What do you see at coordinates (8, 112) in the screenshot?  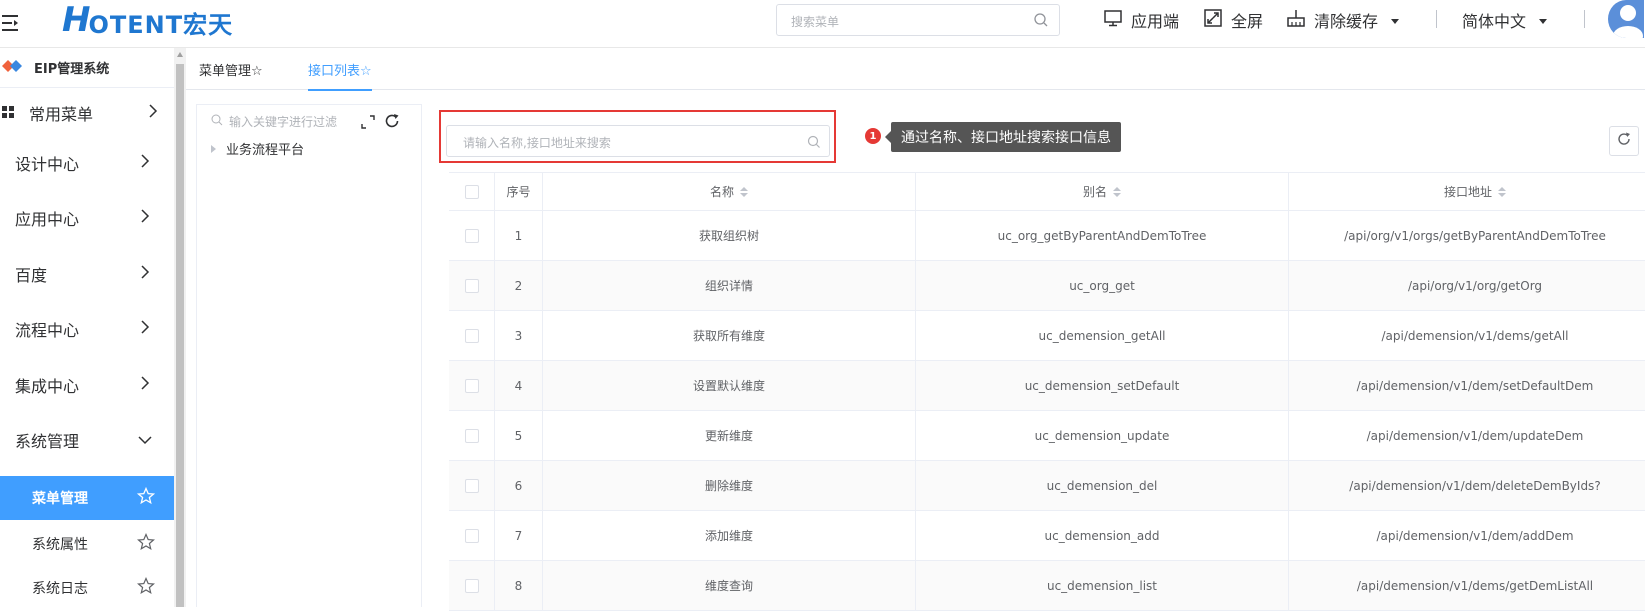 I see `grid-icon` at bounding box center [8, 112].